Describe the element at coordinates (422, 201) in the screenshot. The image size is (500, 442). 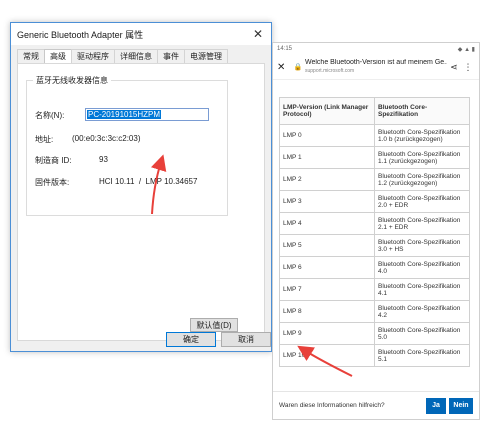
I see `table-cell: Bluetooth Core-Spezifikation 2.0 + EDR` at that location.